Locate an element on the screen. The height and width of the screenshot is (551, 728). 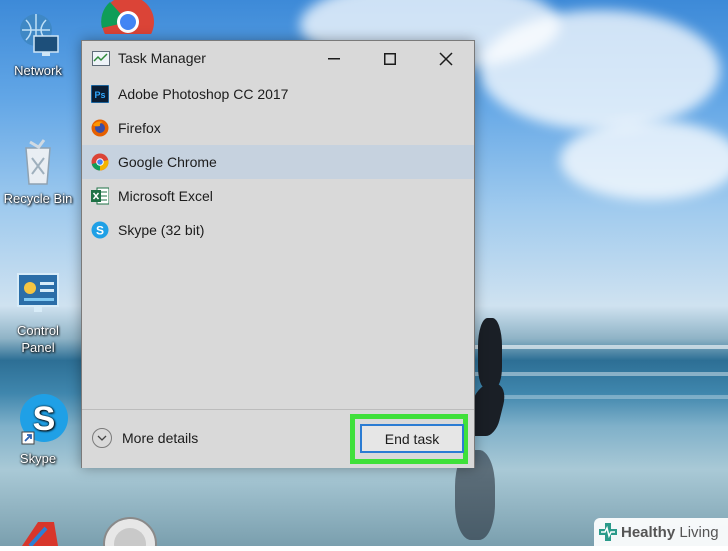
minimize-icon is located at coordinates (334, 59).